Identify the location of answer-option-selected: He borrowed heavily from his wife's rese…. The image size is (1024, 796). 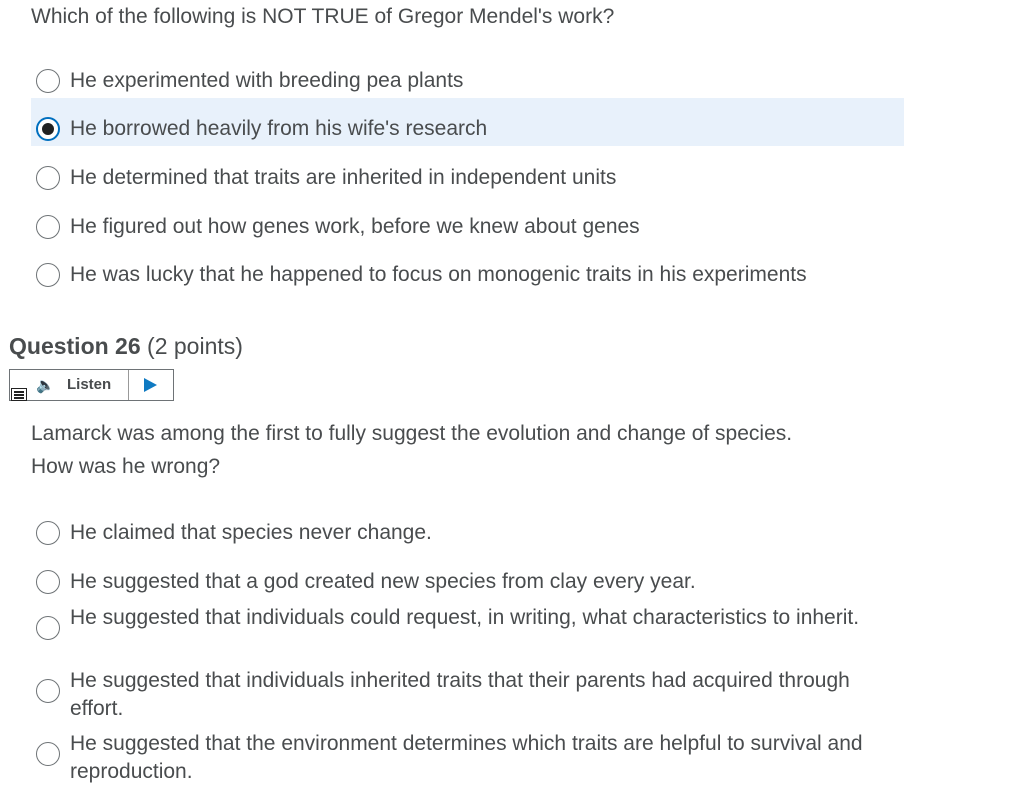
(467, 122).